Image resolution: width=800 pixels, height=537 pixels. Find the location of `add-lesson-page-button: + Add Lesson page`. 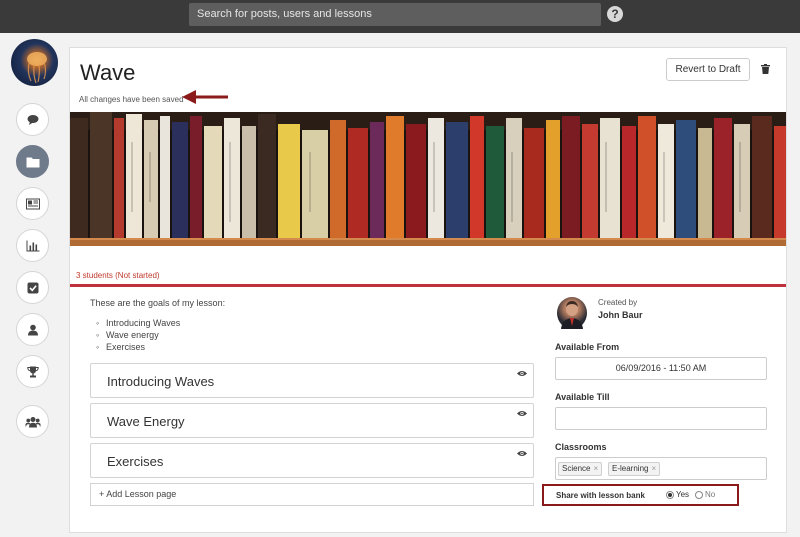

add-lesson-page-button: + Add Lesson page is located at coordinates (312, 494).